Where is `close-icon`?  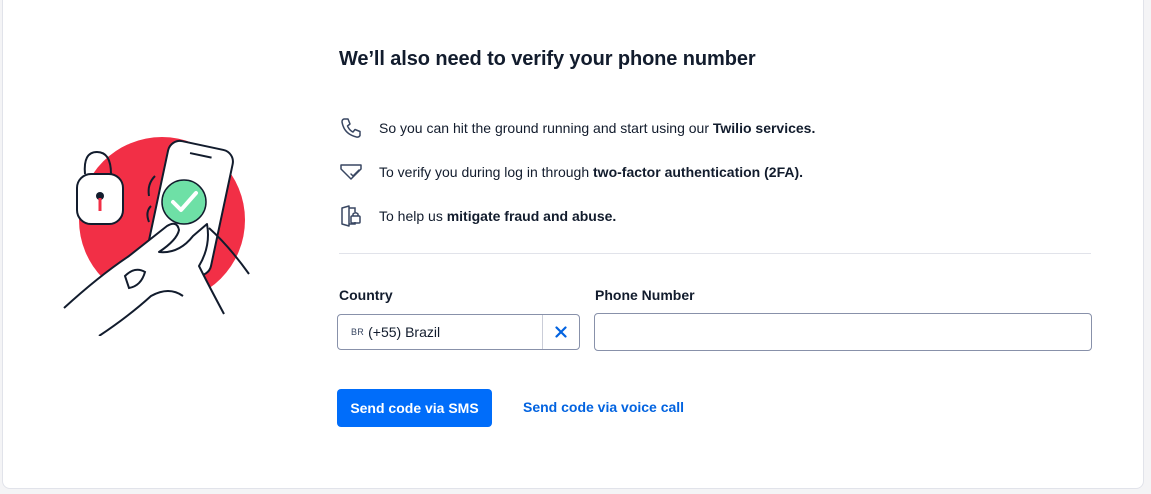
close-icon is located at coordinates (561, 332).